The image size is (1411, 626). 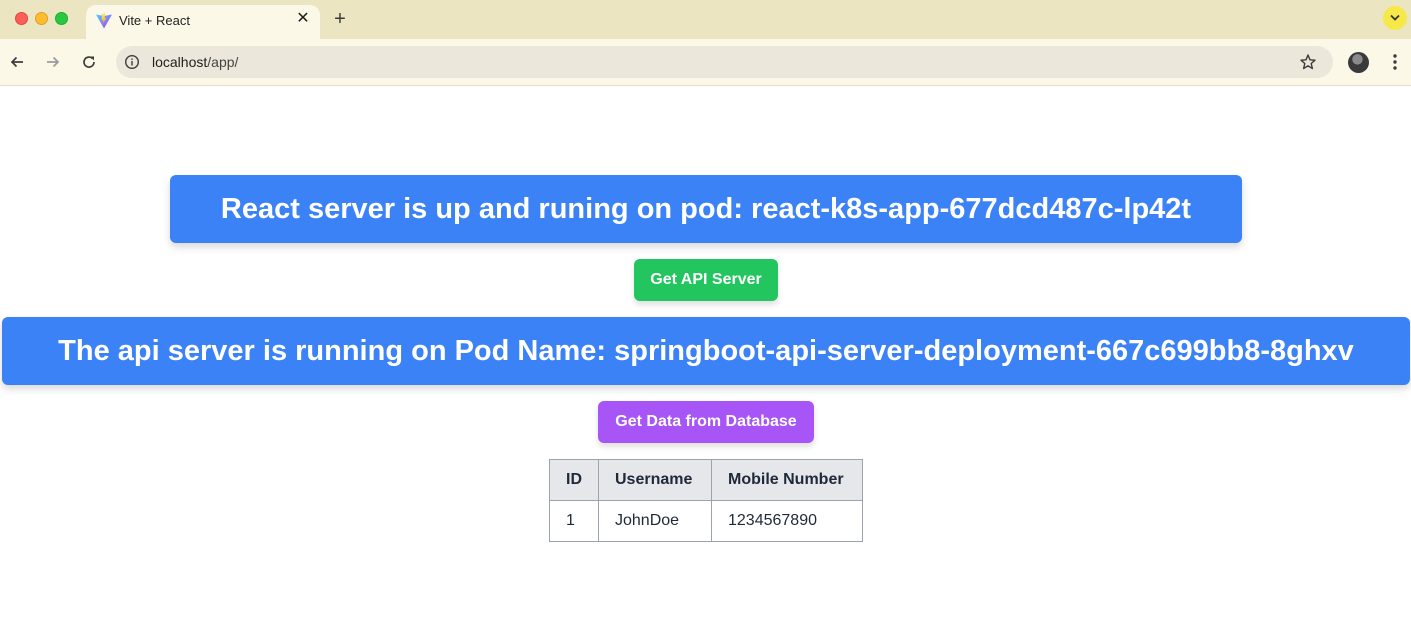 I want to click on bookmark-star-icon, so click(x=1308, y=62).